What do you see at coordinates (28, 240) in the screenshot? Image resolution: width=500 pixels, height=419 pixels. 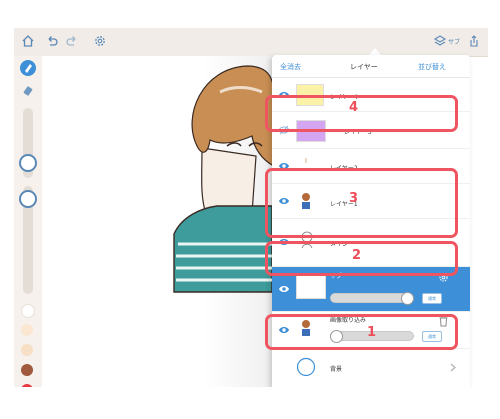 I see `brush-opacity-slider` at bounding box center [28, 240].